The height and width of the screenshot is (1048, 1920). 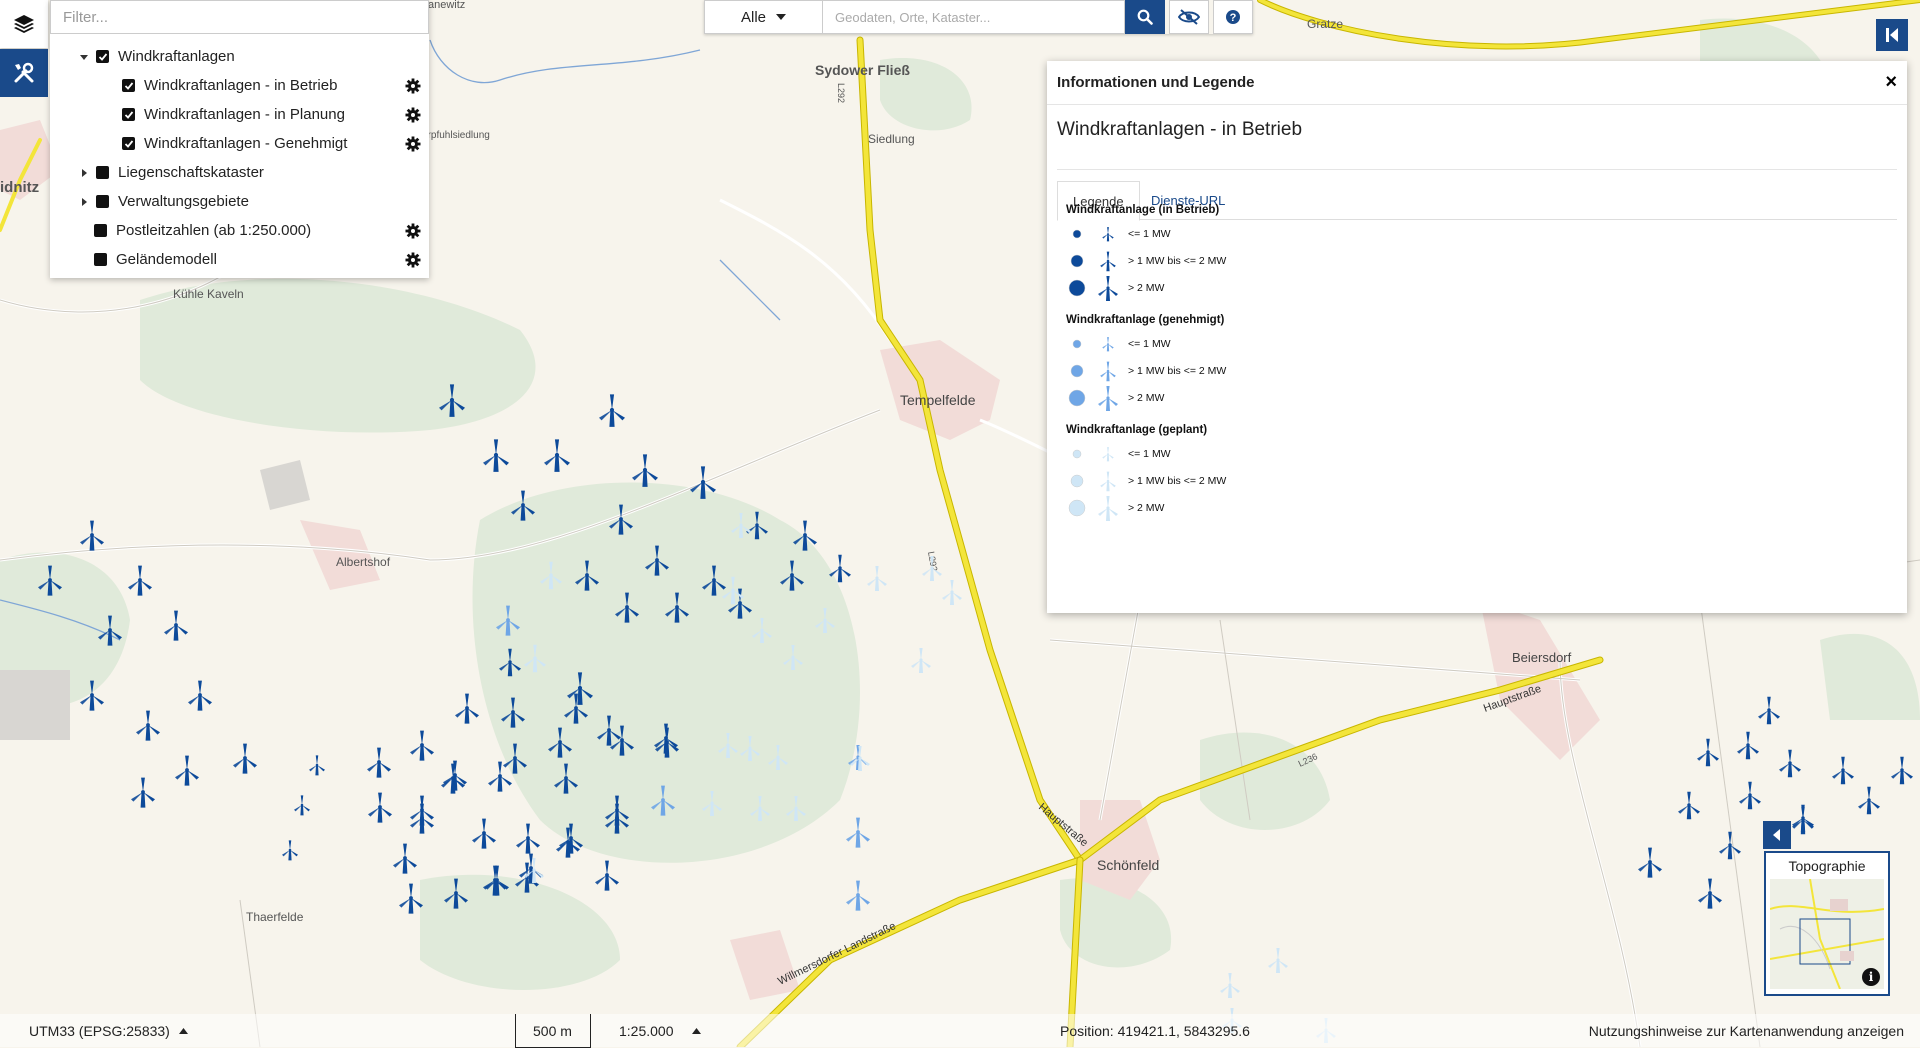 I want to click on layer-filter-input, so click(x=239, y=17).